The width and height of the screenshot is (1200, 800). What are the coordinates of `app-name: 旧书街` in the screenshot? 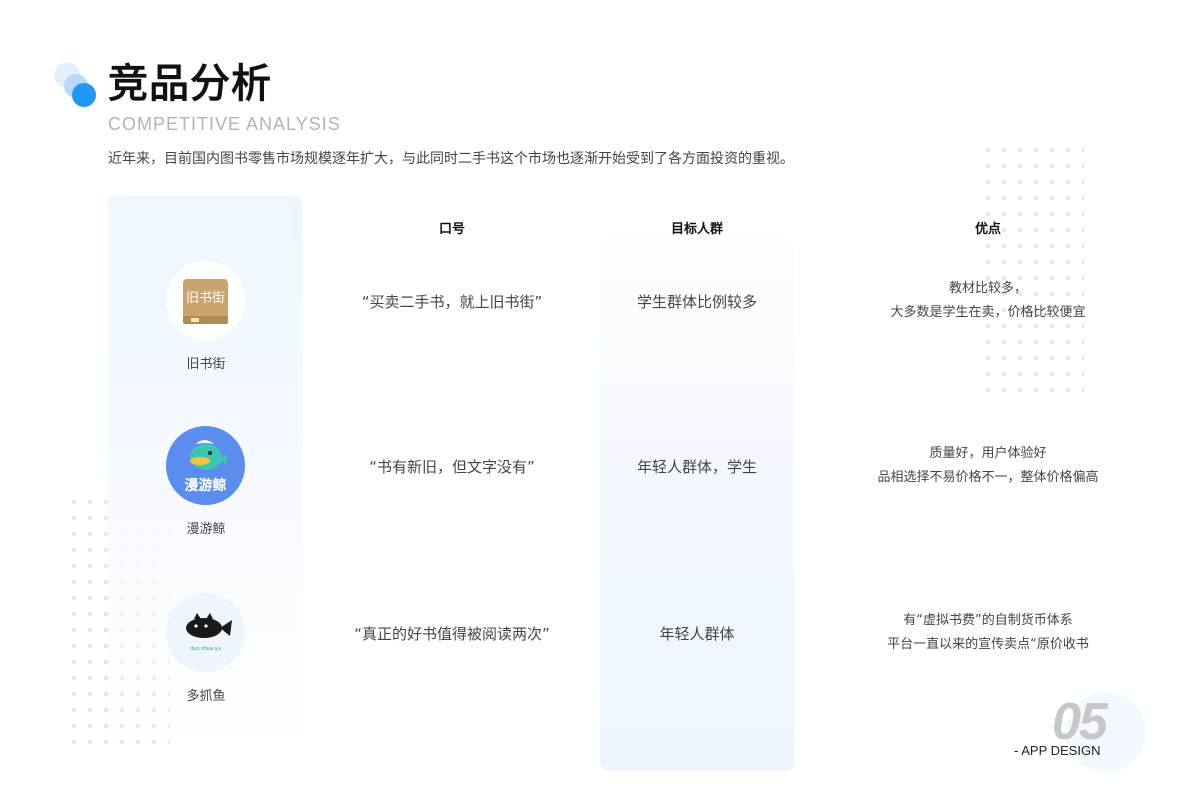 It's located at (206, 364).